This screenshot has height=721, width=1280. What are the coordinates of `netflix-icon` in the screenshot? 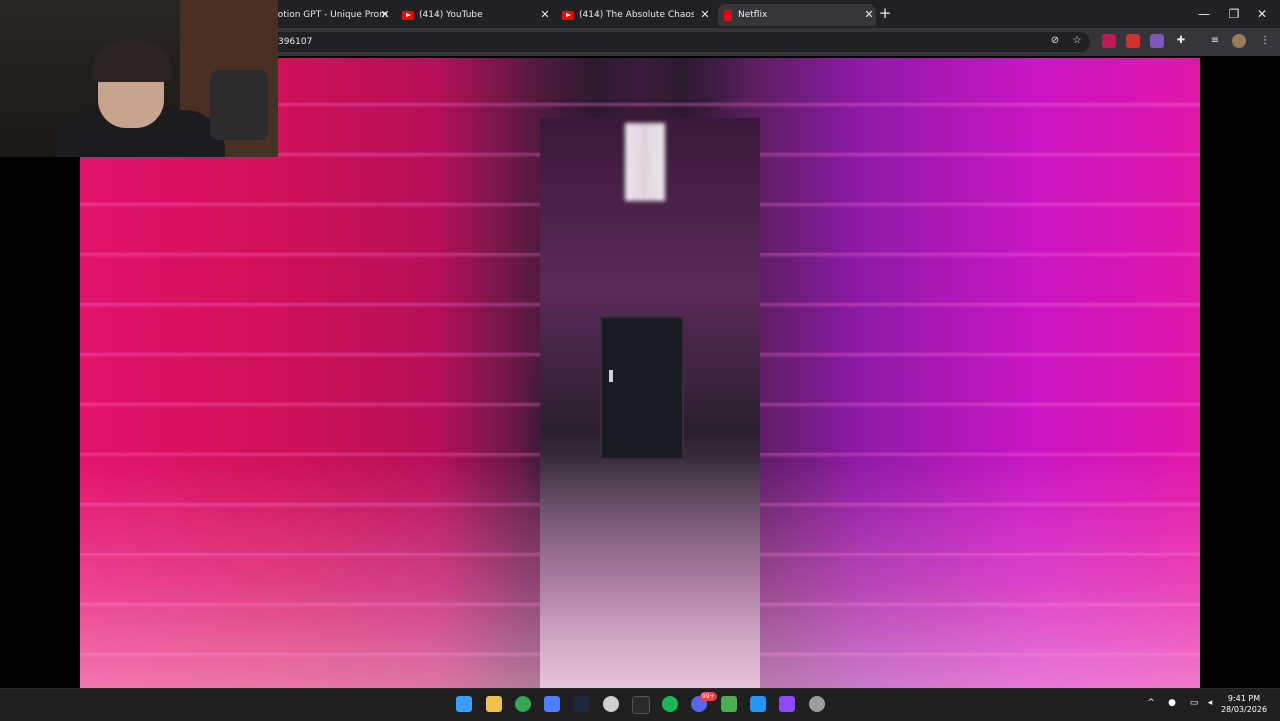 It's located at (728, 15).